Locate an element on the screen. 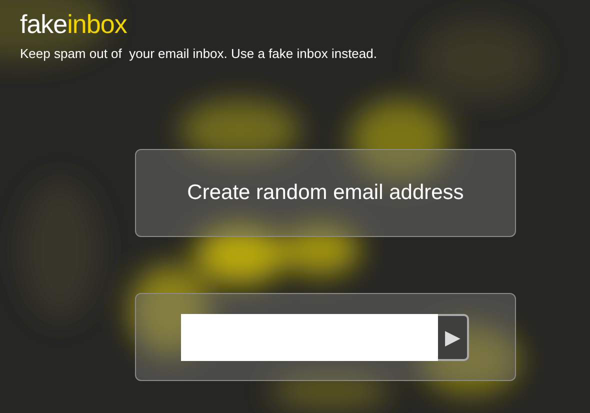 This screenshot has height=413, width=590. tagline: Keep spam out of your email inbox. Use a fake inbox instead. is located at coordinates (198, 53).